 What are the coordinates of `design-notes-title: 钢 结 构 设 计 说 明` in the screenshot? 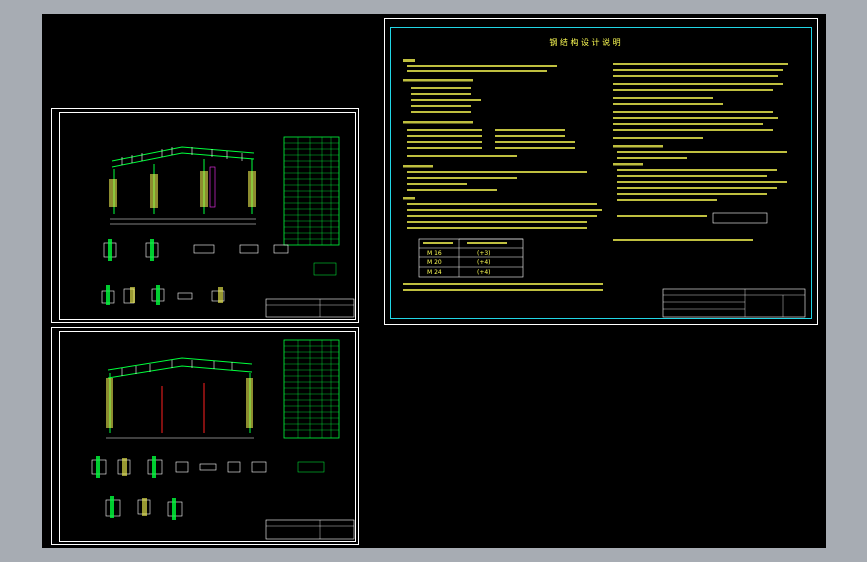 It's located at (584, 42).